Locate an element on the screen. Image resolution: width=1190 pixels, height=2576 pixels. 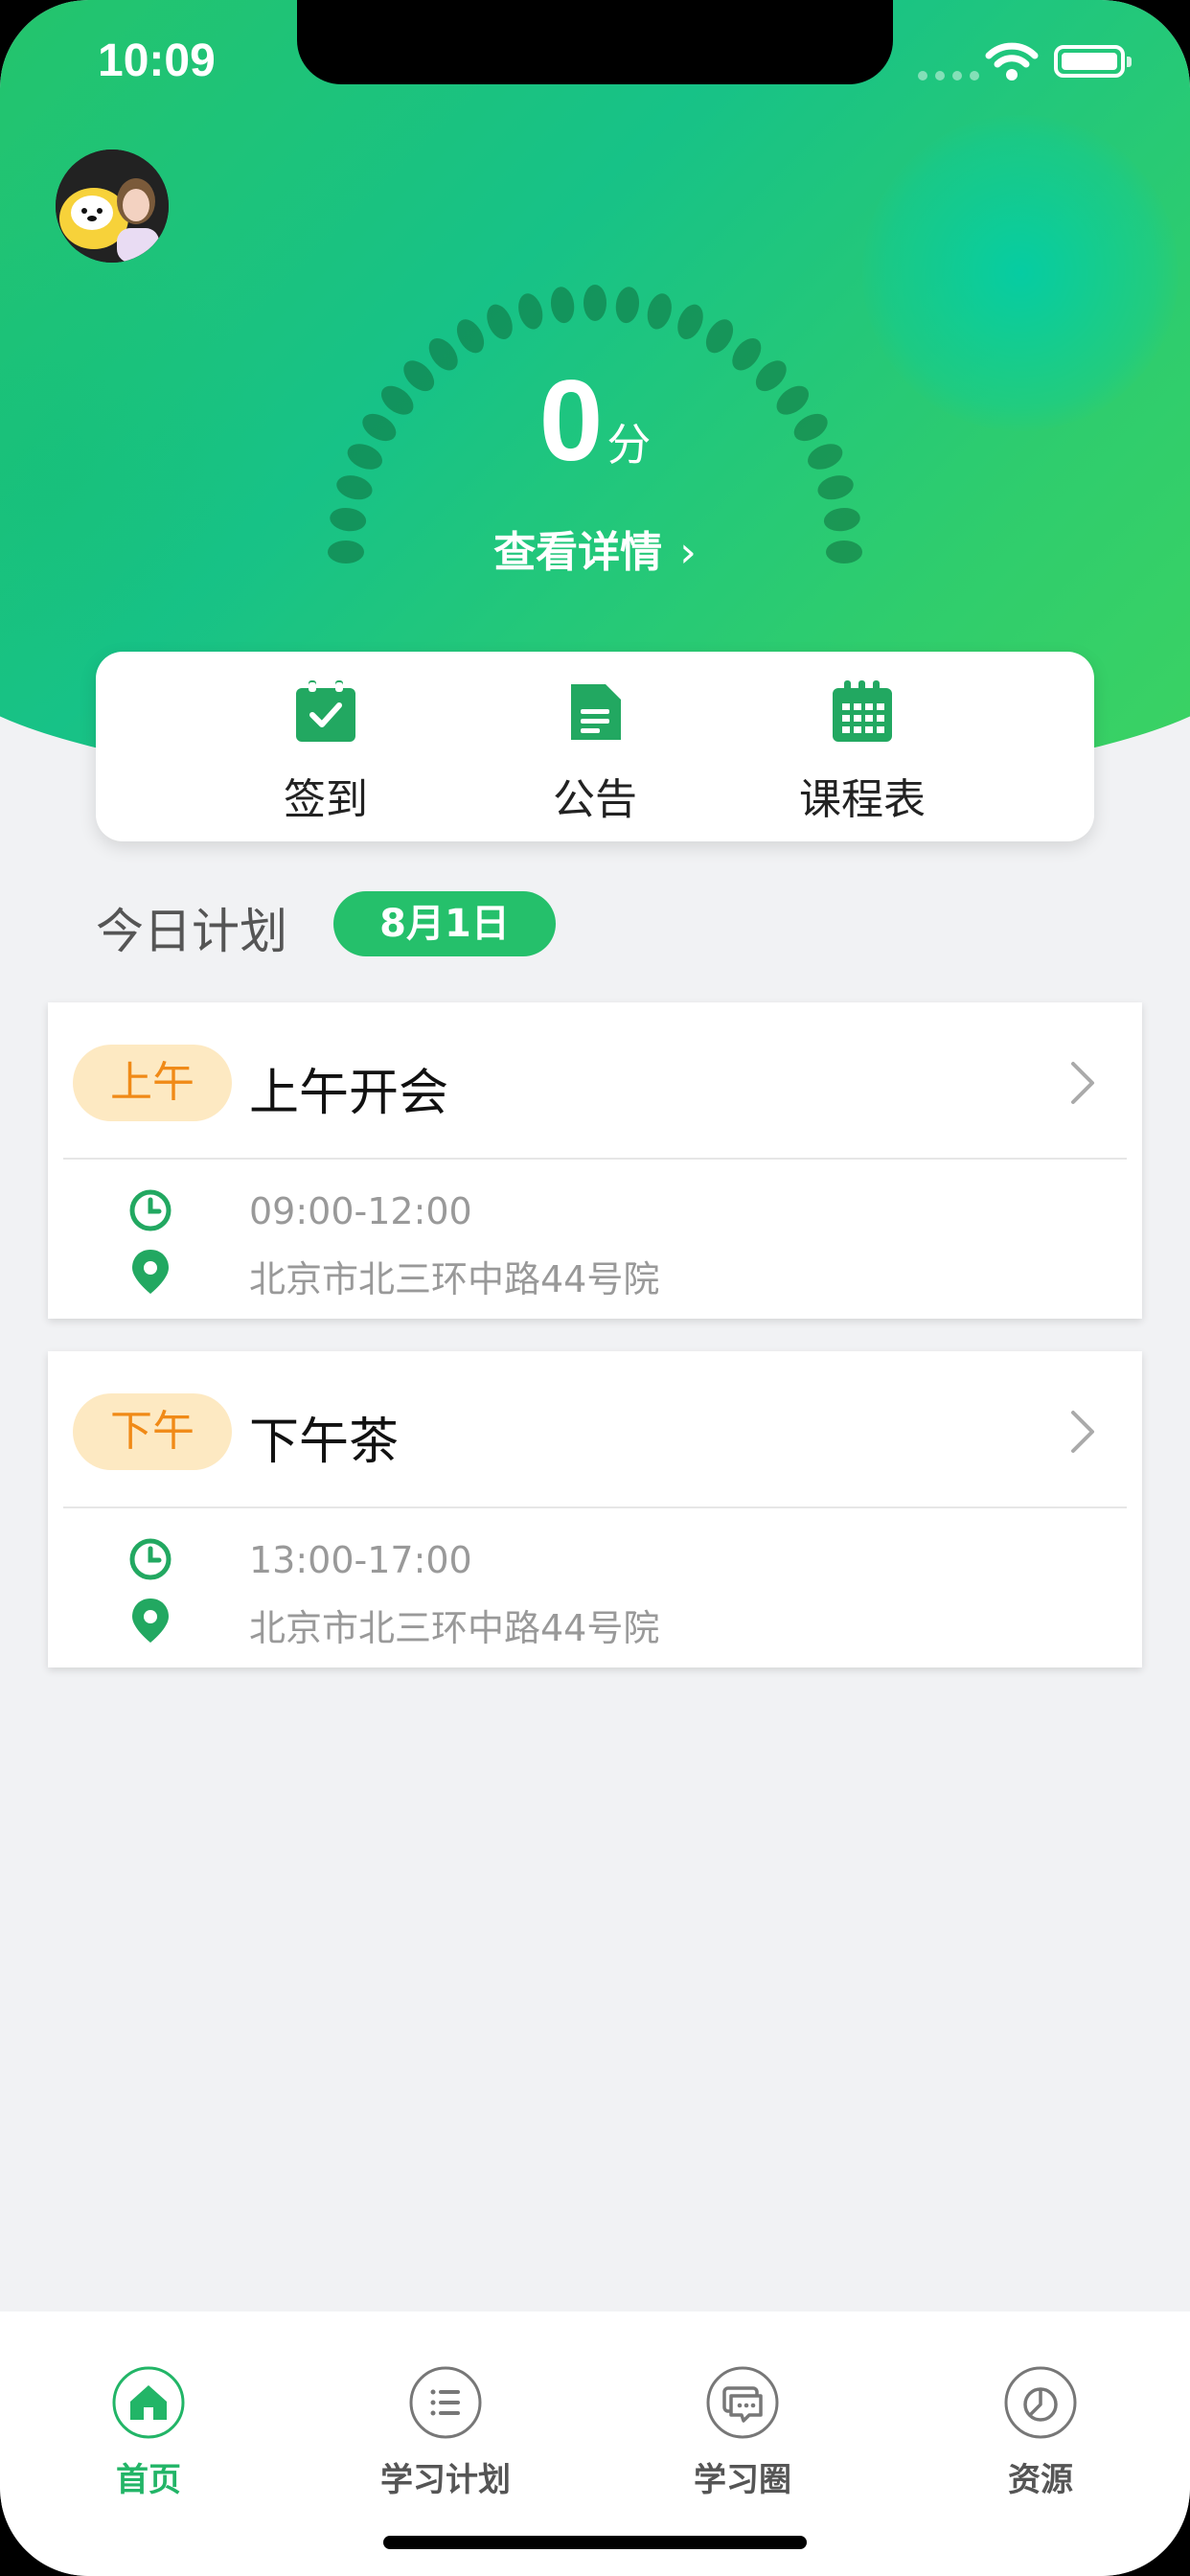
plan-title: 下午茶 is located at coordinates (325, 1442).